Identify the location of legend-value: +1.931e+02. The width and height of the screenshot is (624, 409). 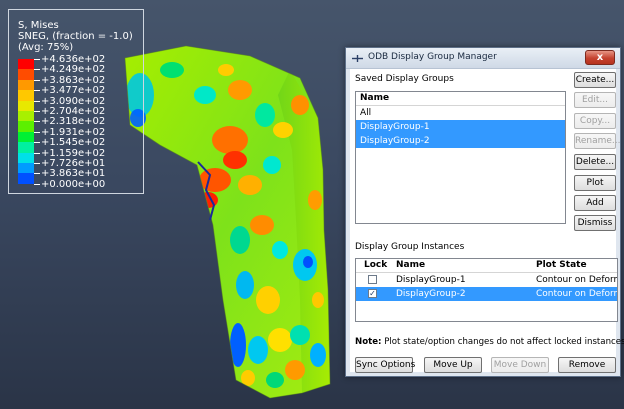
(73, 132).